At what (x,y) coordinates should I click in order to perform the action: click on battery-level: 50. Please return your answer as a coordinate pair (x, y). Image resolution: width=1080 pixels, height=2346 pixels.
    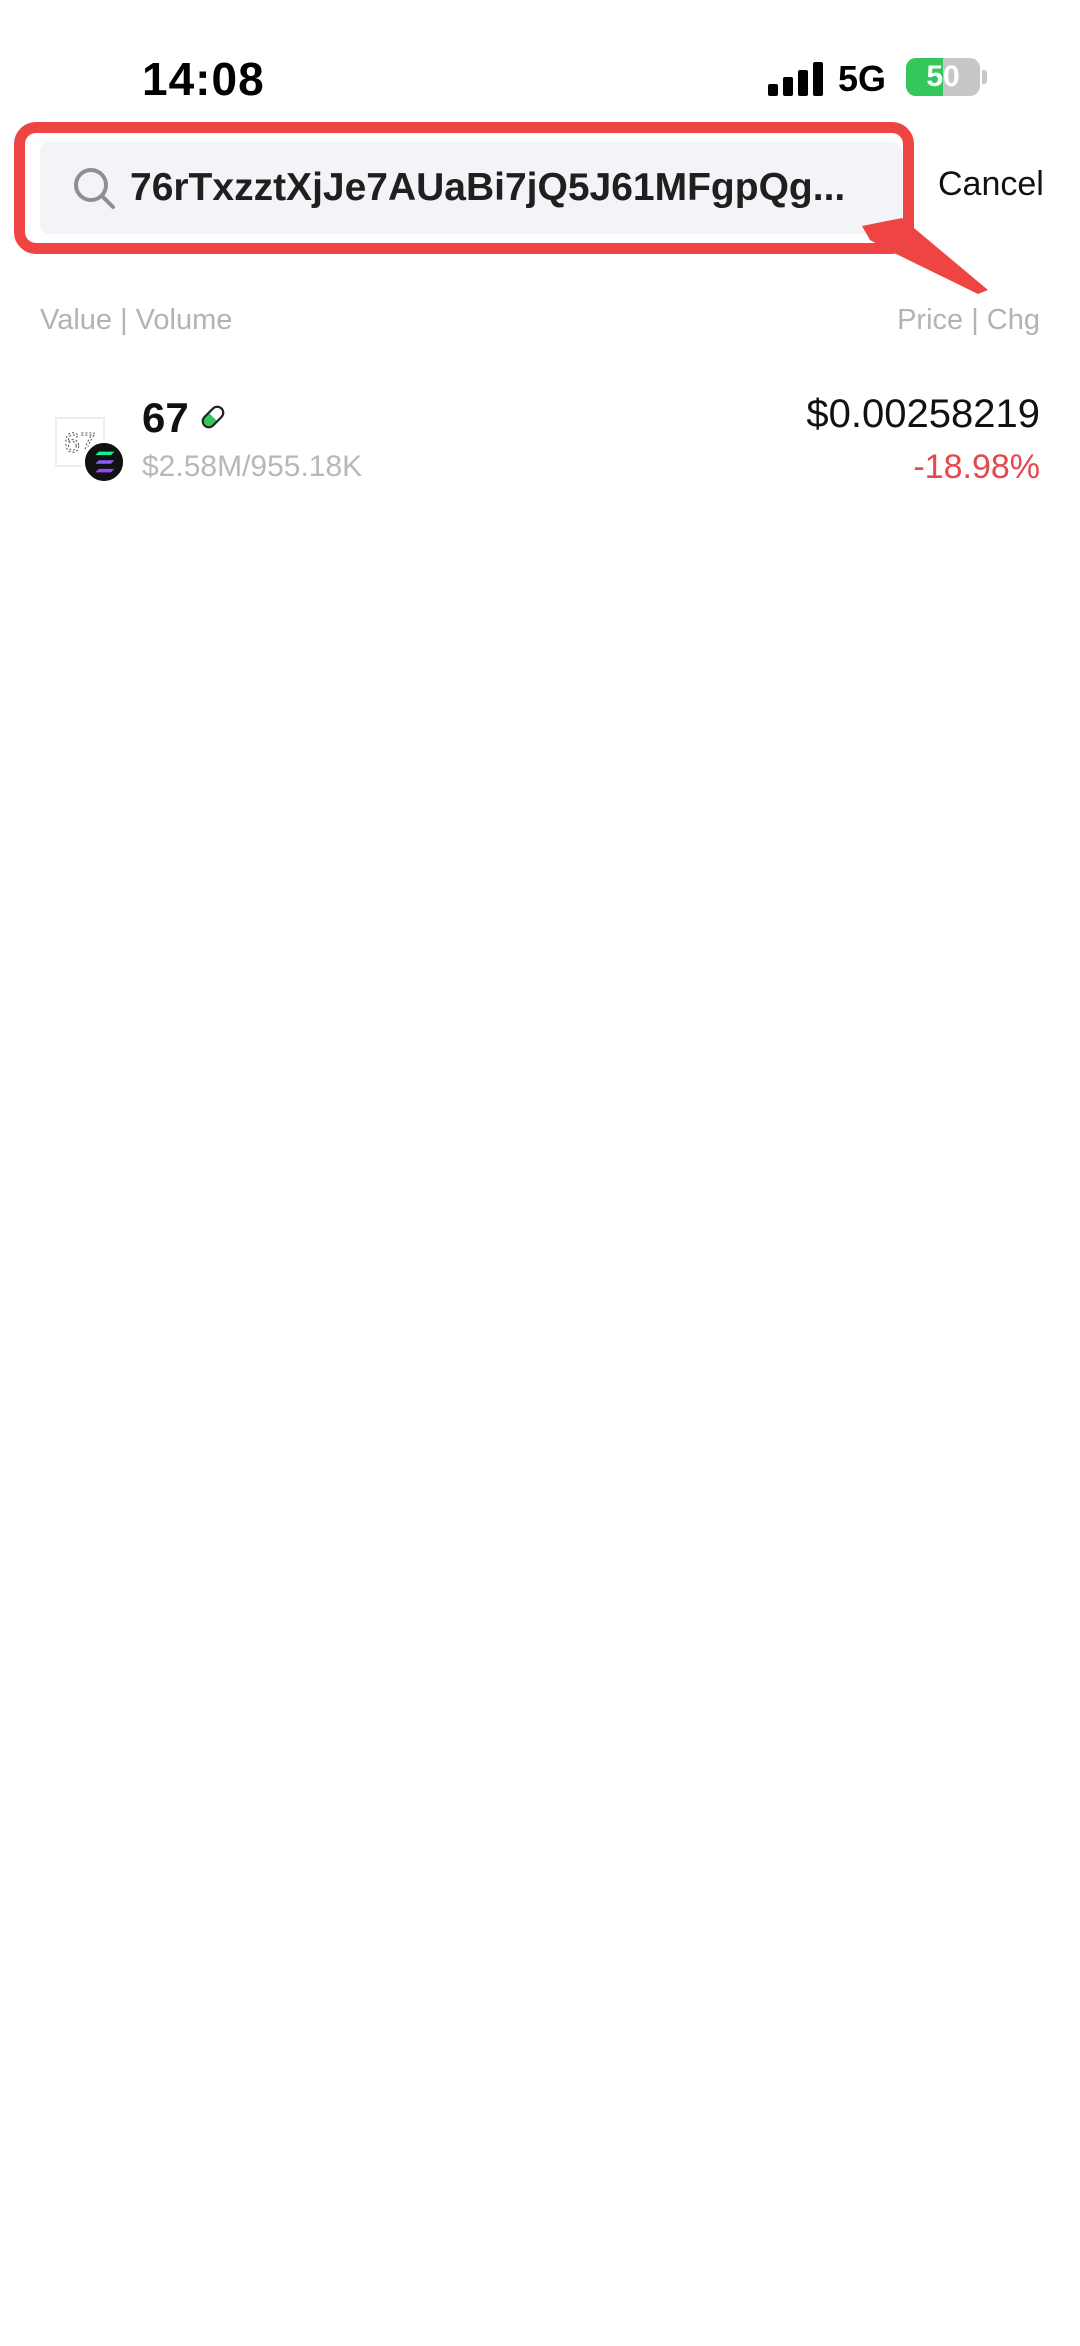
    Looking at the image, I should click on (943, 76).